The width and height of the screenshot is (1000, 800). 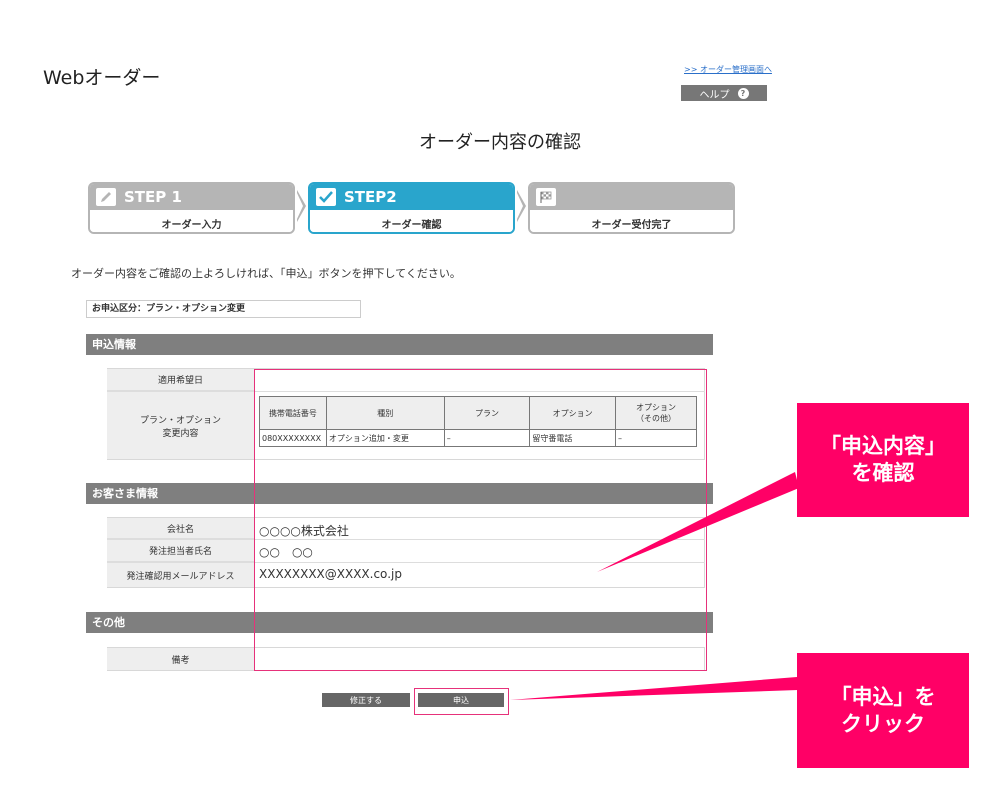 I want to click on review-callout-line2: を確認, so click(x=883, y=473).